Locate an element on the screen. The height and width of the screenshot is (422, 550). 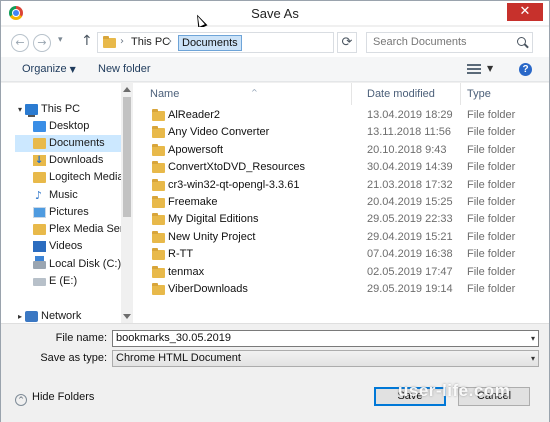
table-row: Freemake 20.04.2019 15:25 File folder is located at coordinates (342, 202).